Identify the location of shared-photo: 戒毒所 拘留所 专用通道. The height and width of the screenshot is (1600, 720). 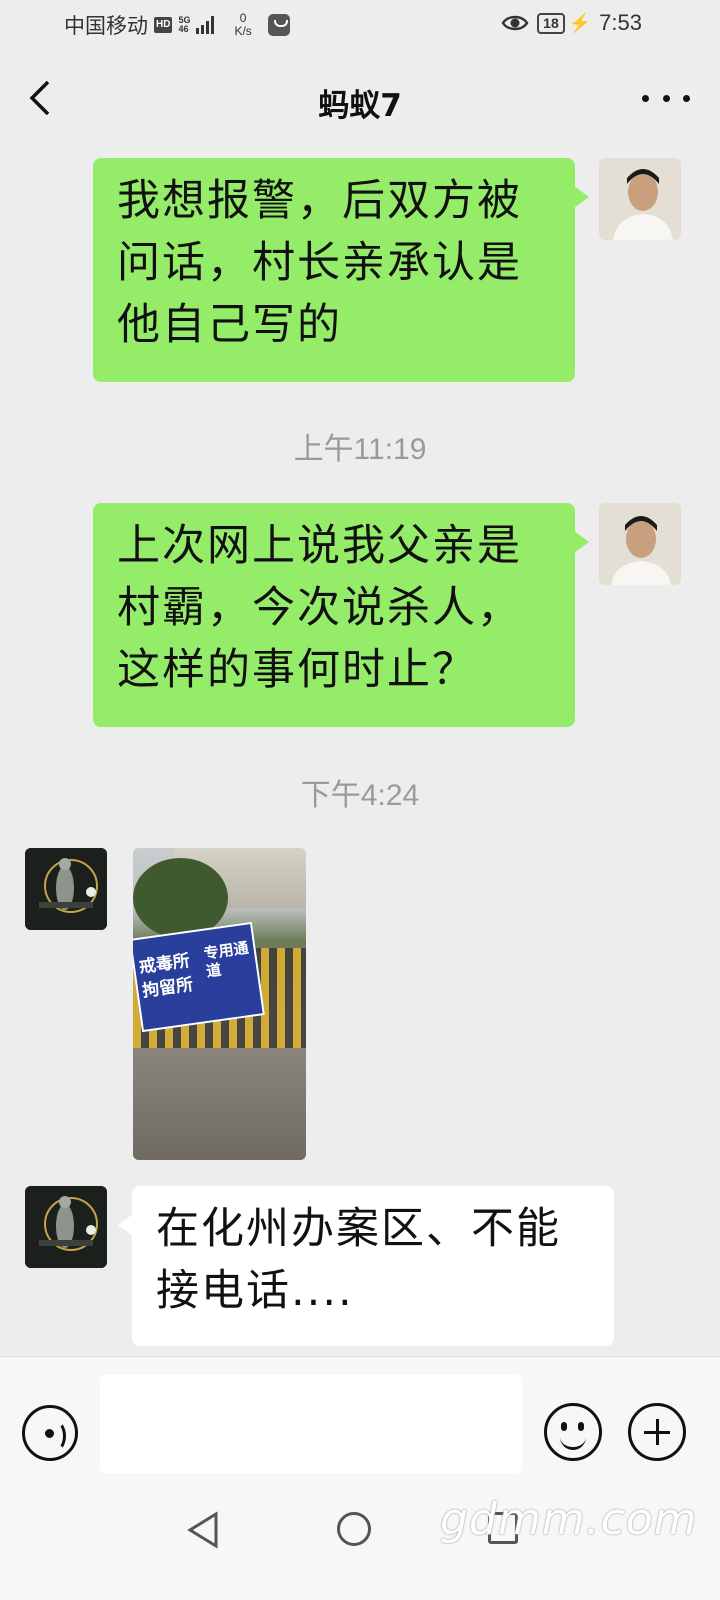
(219, 1004).